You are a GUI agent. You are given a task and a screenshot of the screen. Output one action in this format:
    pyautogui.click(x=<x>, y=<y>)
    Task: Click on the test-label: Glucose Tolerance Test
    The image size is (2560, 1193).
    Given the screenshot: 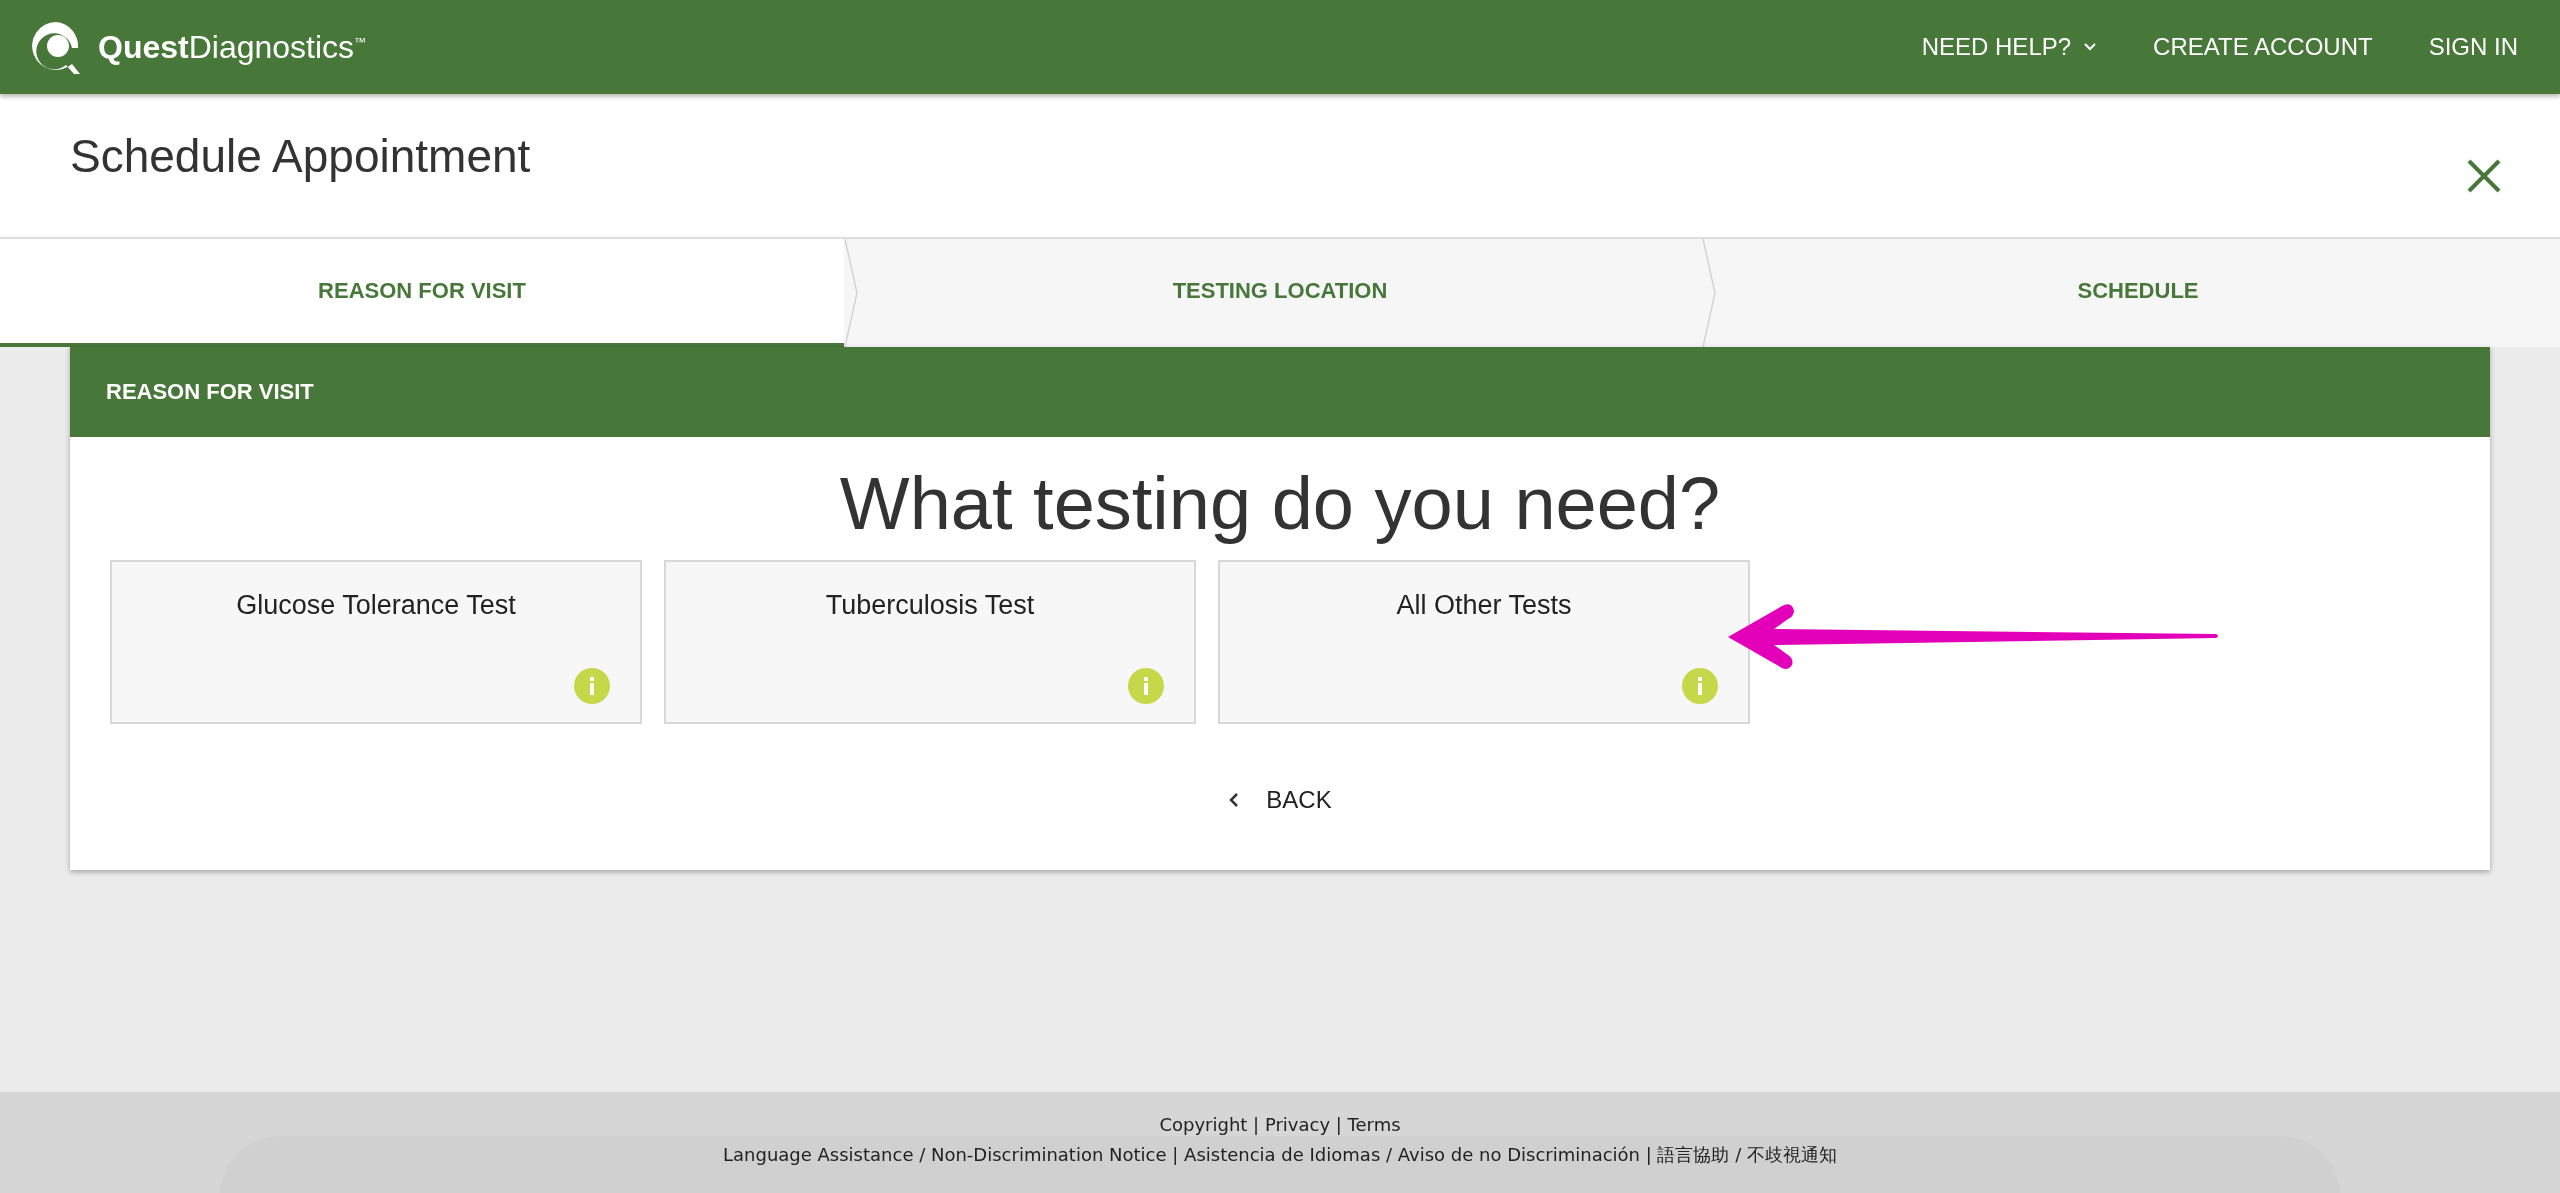 What is the action you would take?
    pyautogui.click(x=376, y=606)
    